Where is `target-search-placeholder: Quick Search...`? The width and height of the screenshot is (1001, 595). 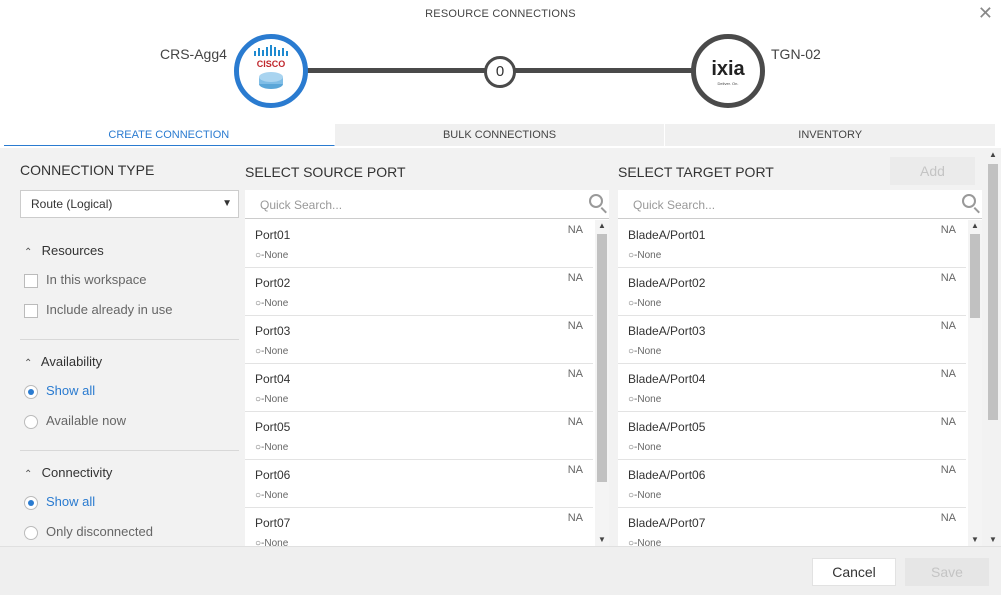 target-search-placeholder: Quick Search... is located at coordinates (674, 205).